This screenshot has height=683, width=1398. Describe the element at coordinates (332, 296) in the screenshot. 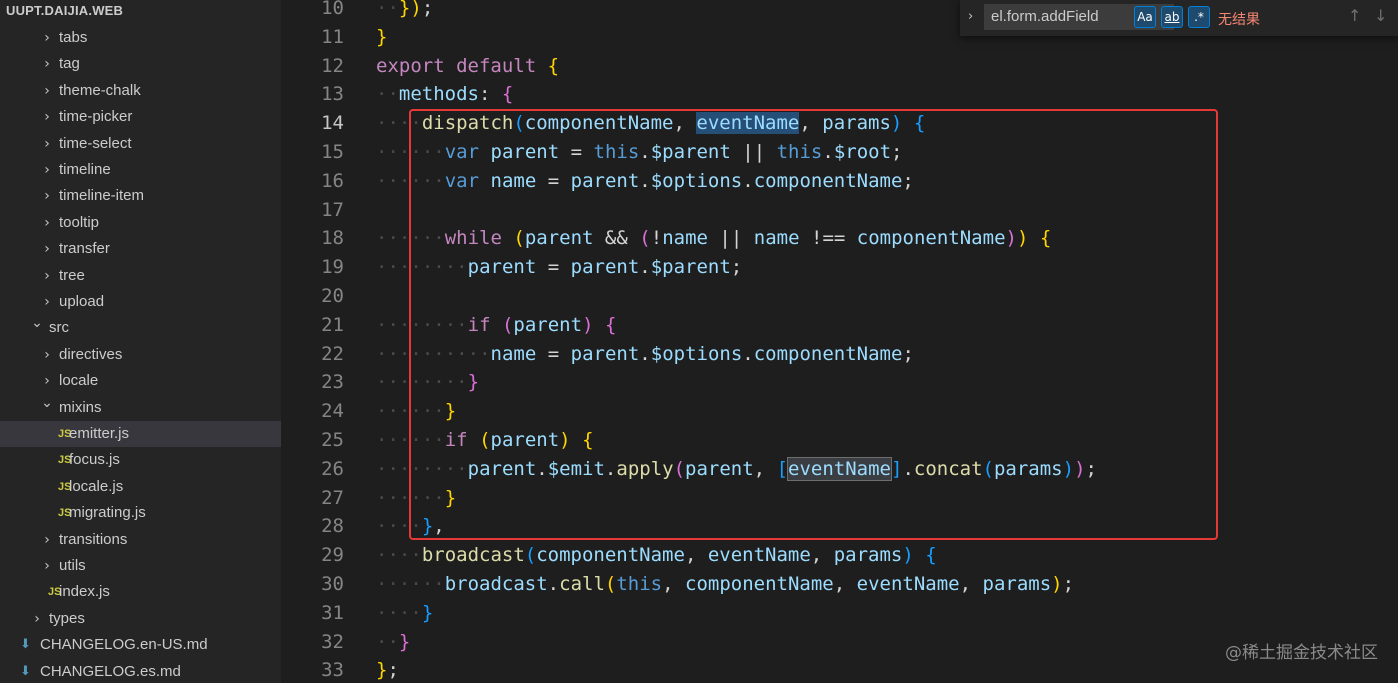

I see `line-number: 20` at that location.